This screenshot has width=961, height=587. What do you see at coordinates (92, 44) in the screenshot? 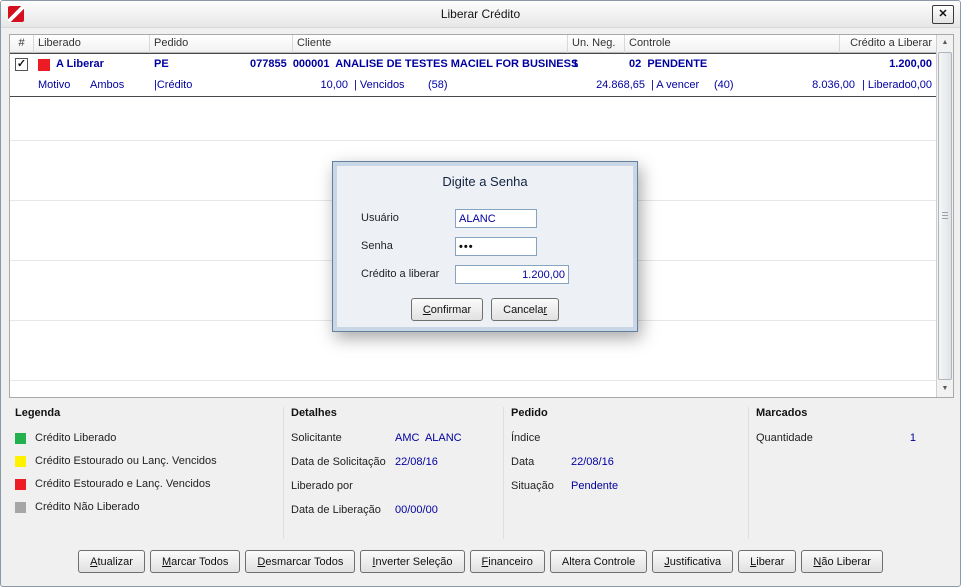
I see `column-header-liberado: Liberado` at bounding box center [92, 44].